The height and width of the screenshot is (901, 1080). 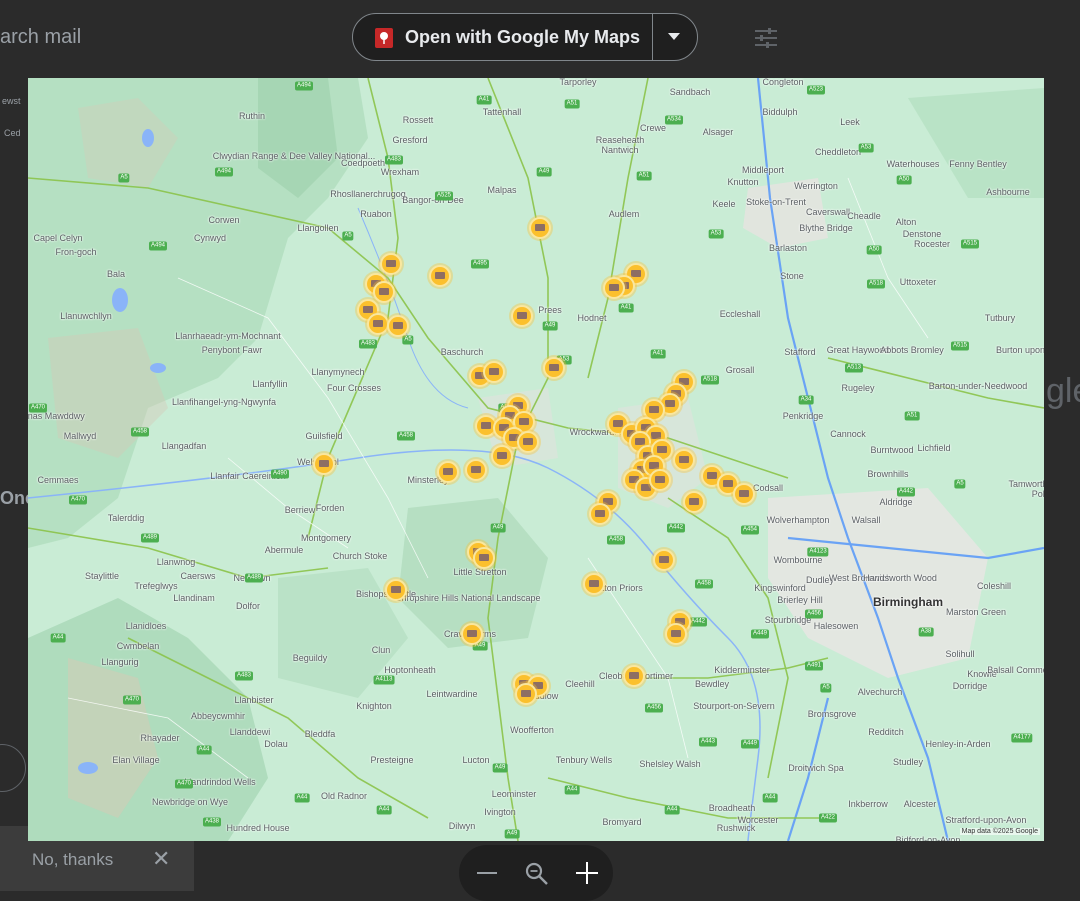 I want to click on place-label: Tarporley, so click(x=578, y=82).